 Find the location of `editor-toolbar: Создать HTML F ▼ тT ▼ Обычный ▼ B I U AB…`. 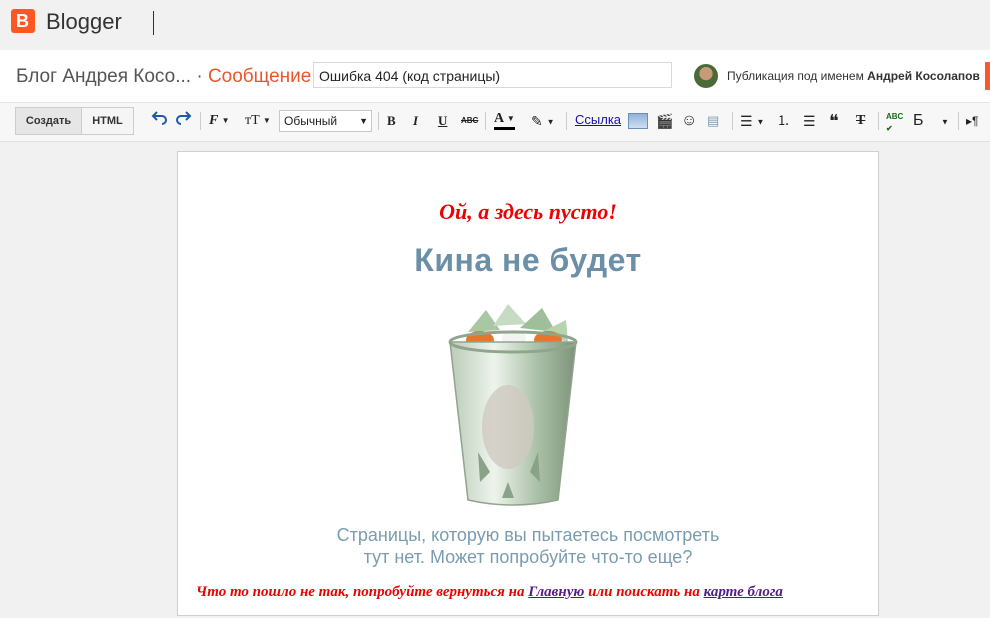

editor-toolbar: Создать HTML F ▼ тT ▼ Обычный ▼ B I U AB… is located at coordinates (495, 122).